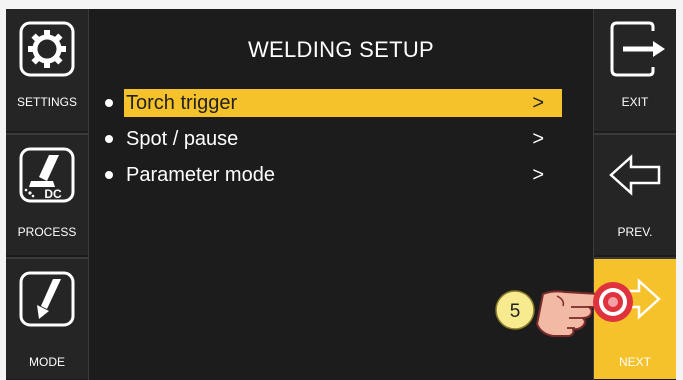 Image resolution: width=683 pixels, height=380 pixels. I want to click on prev-label: PREV., so click(635, 232).